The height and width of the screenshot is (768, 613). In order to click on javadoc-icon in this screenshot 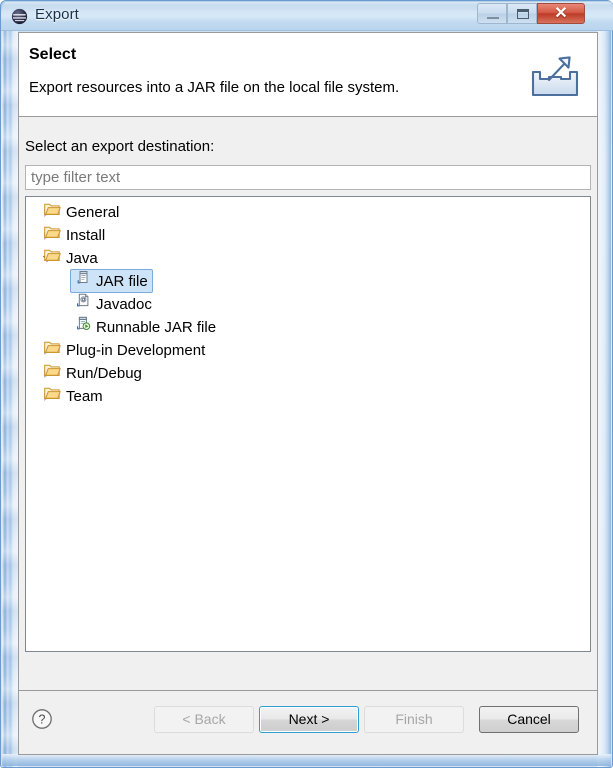, I will do `click(83, 303)`.